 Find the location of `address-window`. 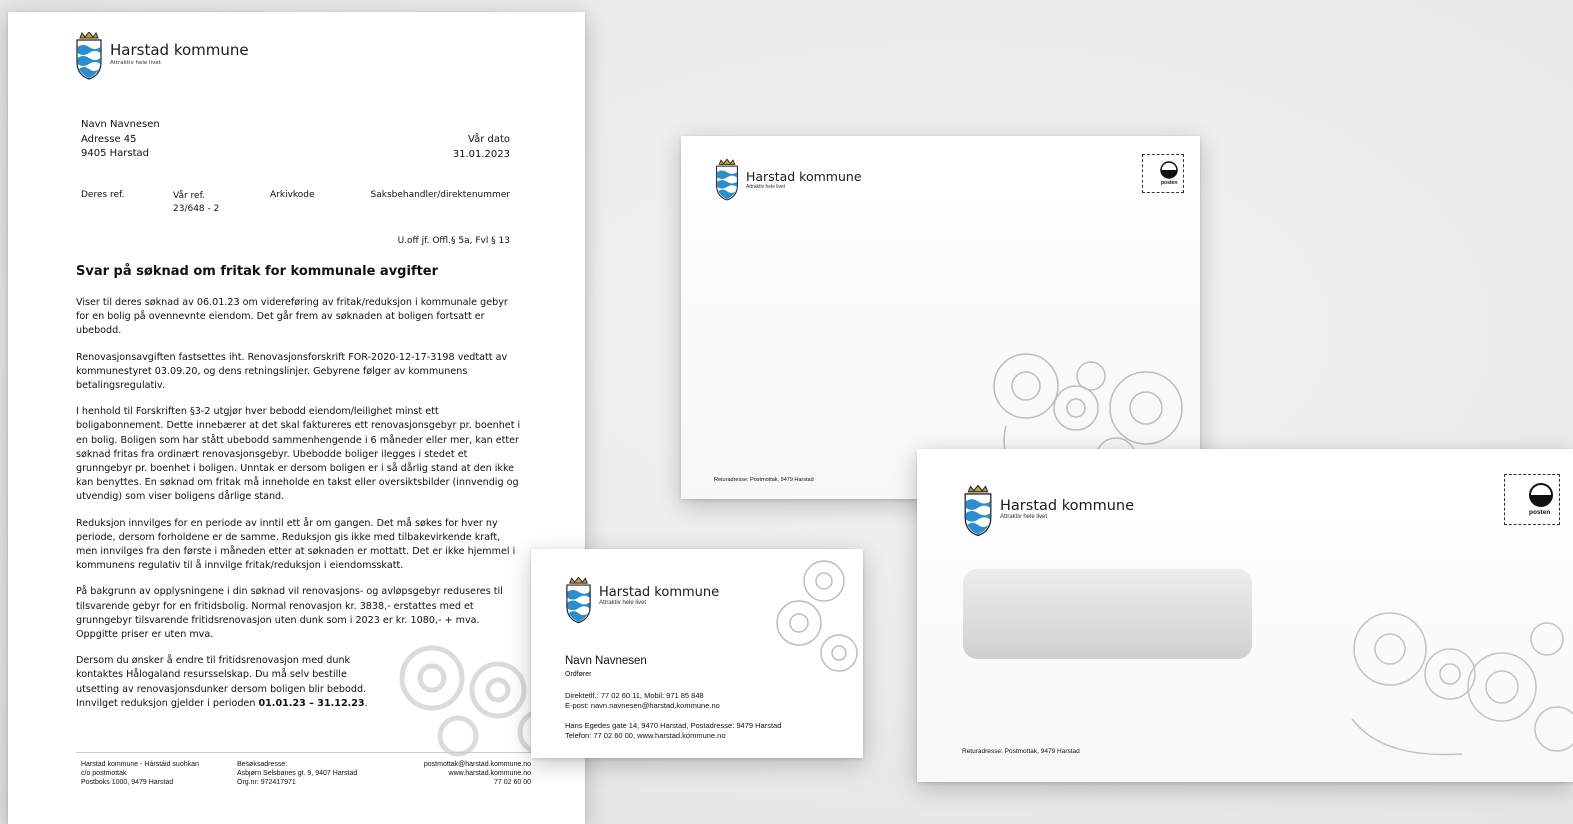

address-window is located at coordinates (1107, 614).